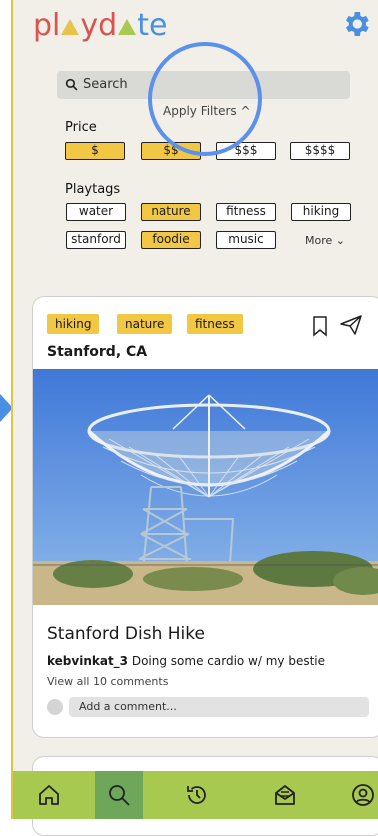 The image size is (378, 836). I want to click on highlight-circle, so click(205, 99).